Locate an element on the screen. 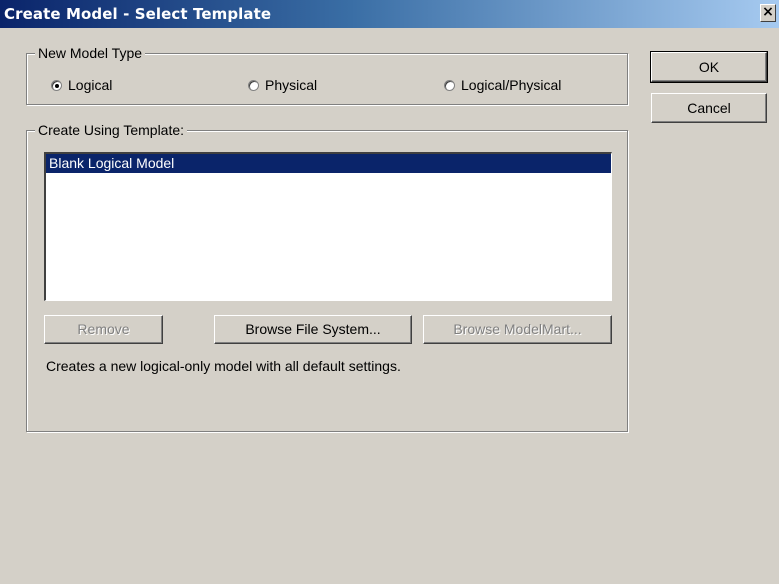 The image size is (779, 584). radio-physical-label: Physical is located at coordinates (291, 85).